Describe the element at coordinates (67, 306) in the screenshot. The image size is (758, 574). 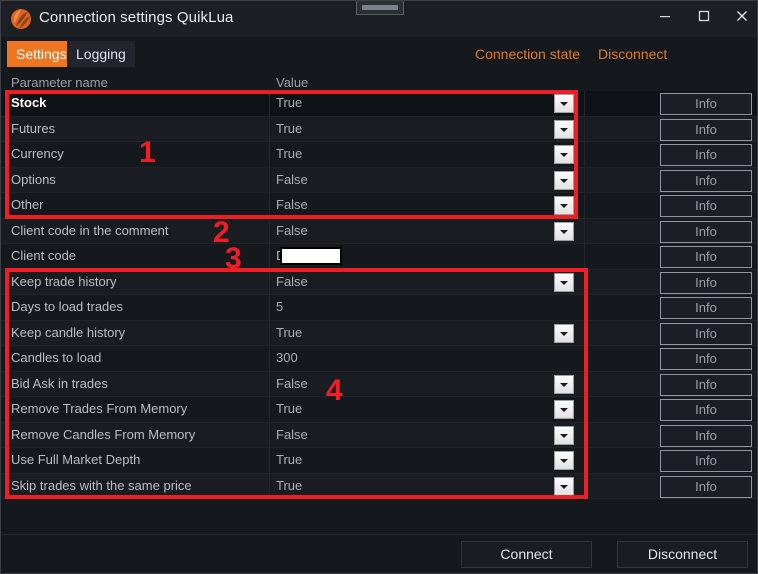
I see `parameter-name-cell: Days to load trades` at that location.